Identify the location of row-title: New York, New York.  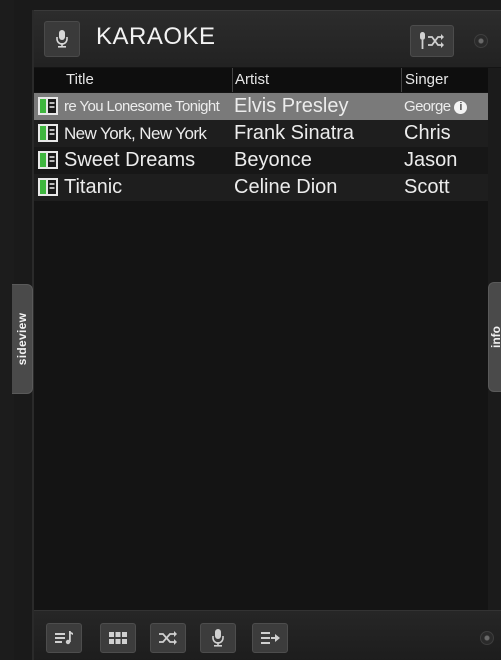
(135, 133).